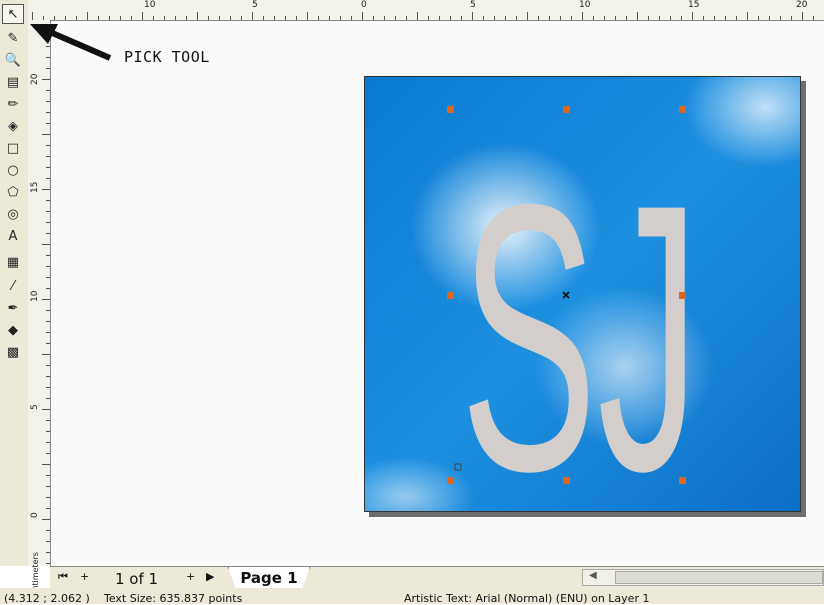  Describe the element at coordinates (35, 79) in the screenshot. I see `ruler-tick-label: 20` at that location.